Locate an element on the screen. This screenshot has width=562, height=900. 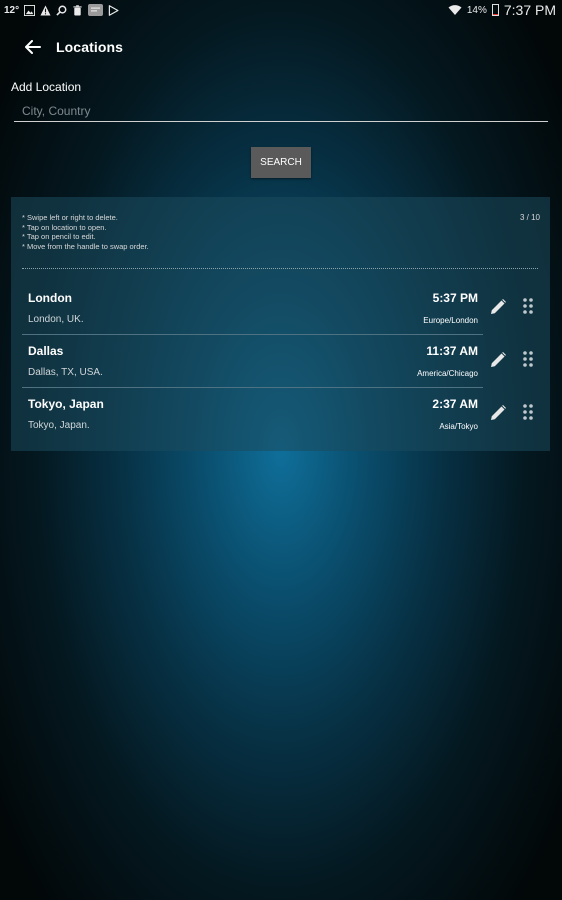
edit-location-button-london is located at coordinates (498, 307).